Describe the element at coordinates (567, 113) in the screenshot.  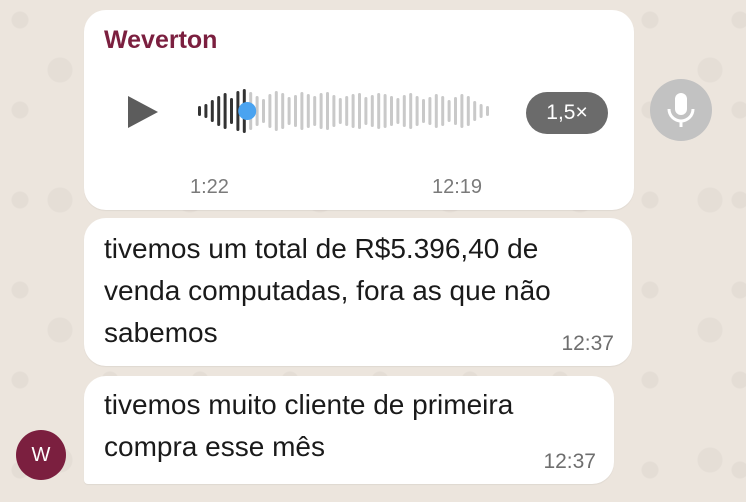
I see `playback-speed-button: 1,5×` at that location.